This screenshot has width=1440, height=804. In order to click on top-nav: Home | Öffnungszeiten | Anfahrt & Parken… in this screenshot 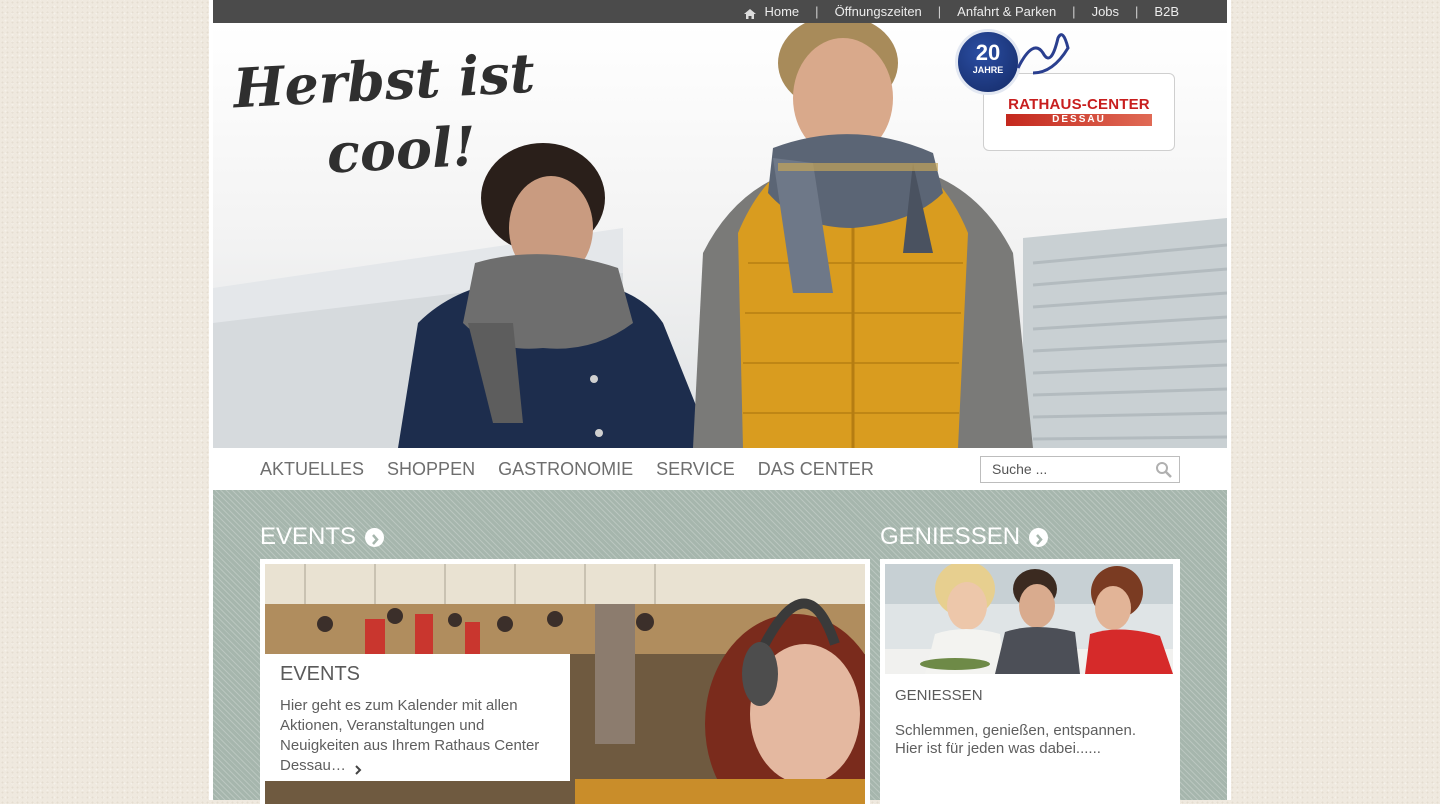, I will do `click(961, 11)`.